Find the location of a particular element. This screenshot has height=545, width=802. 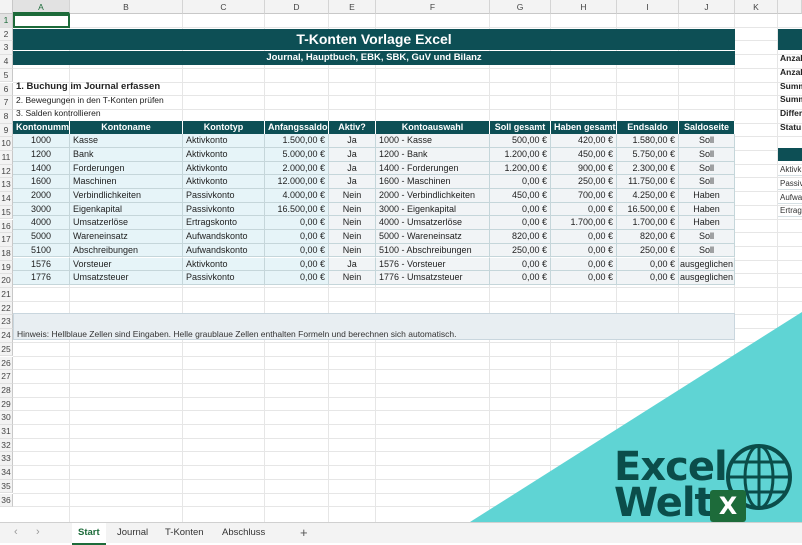

row-header-18: 18 is located at coordinates (6, 253).